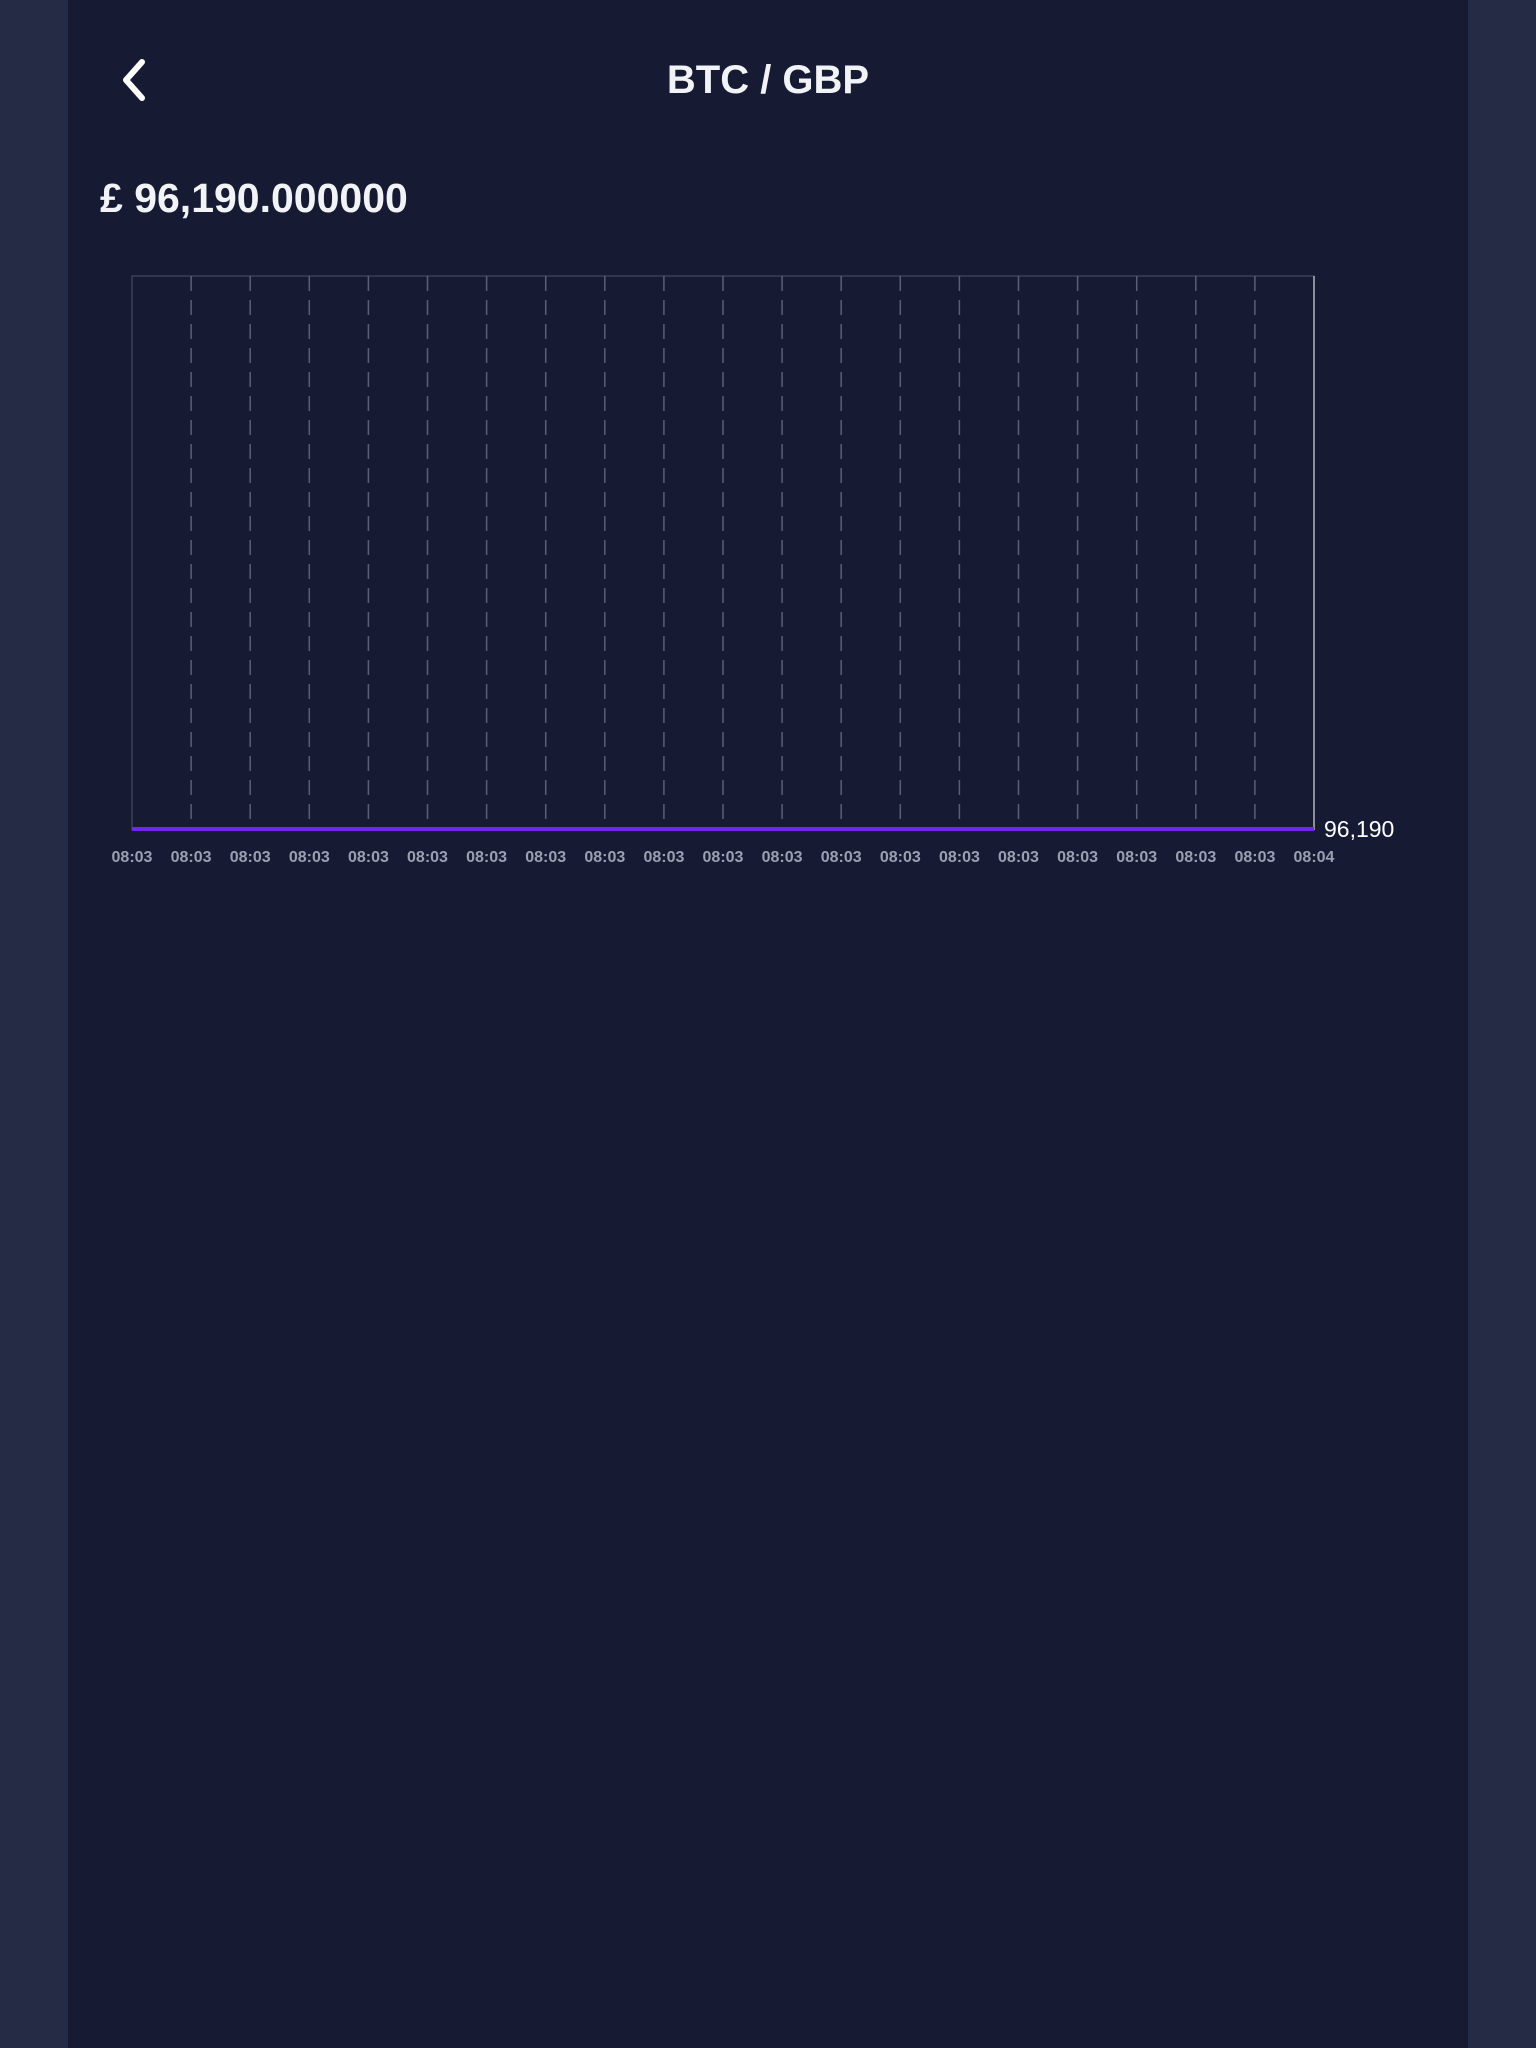 The image size is (1536, 2048). What do you see at coordinates (1314, 857) in the screenshot?
I see `x-tick-label: 08:04` at bounding box center [1314, 857].